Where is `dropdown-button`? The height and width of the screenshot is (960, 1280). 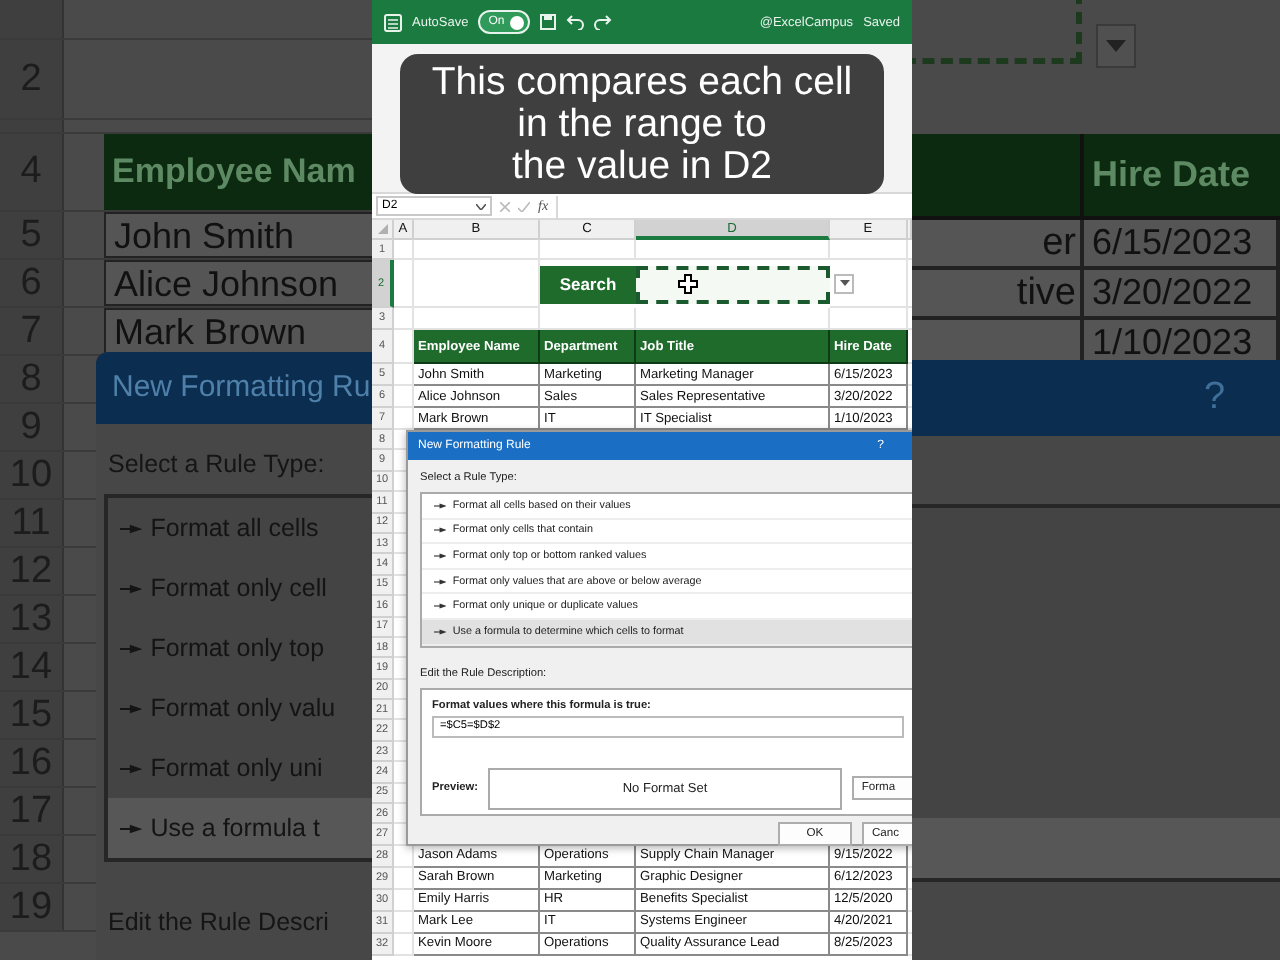
dropdown-button is located at coordinates (844, 283).